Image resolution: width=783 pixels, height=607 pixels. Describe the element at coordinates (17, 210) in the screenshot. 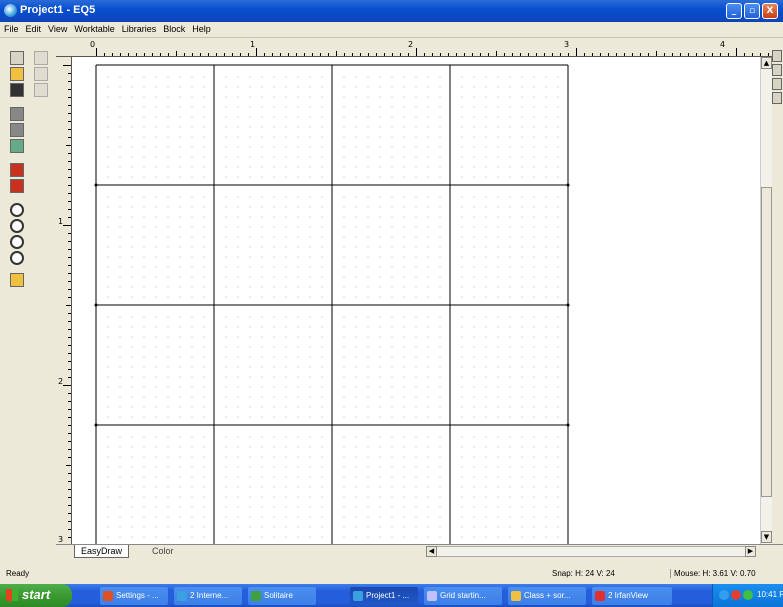

I see `zoom-in-icon` at that location.